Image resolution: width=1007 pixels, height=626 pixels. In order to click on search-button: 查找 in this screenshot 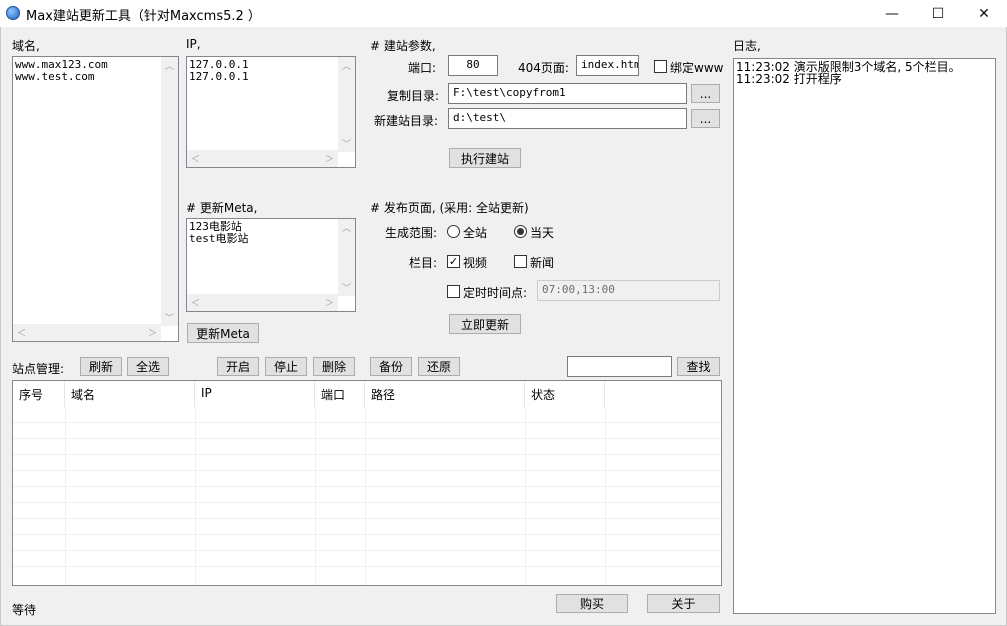, I will do `click(698, 366)`.